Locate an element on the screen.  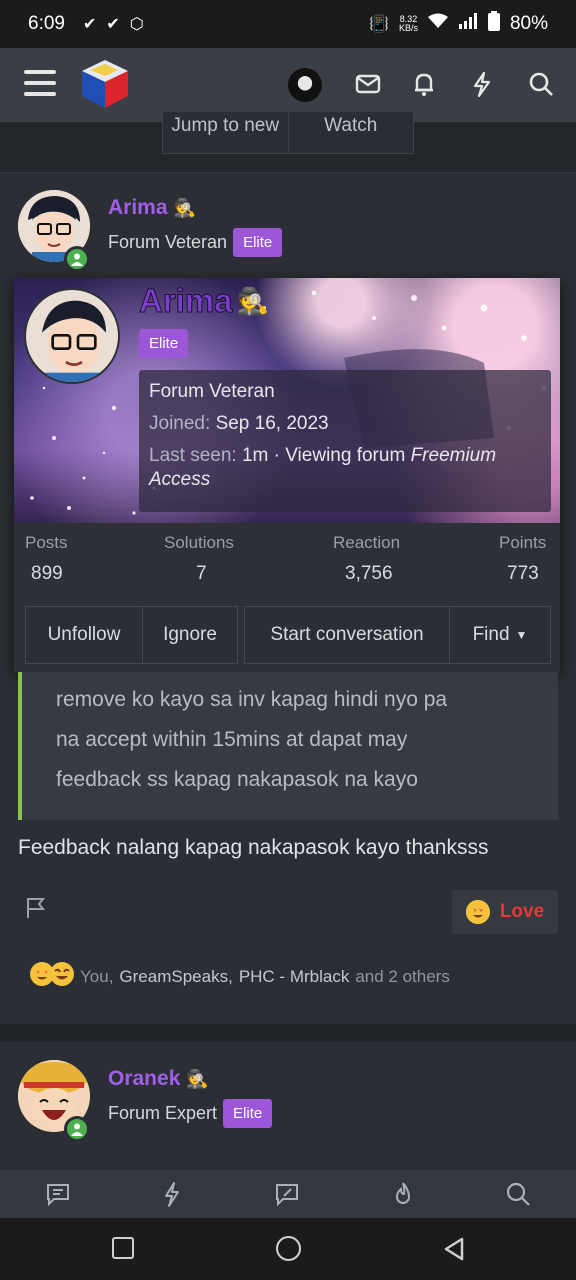
quote-line: feedback ss kapag nakapasok na kayo is located at coordinates (237, 779).